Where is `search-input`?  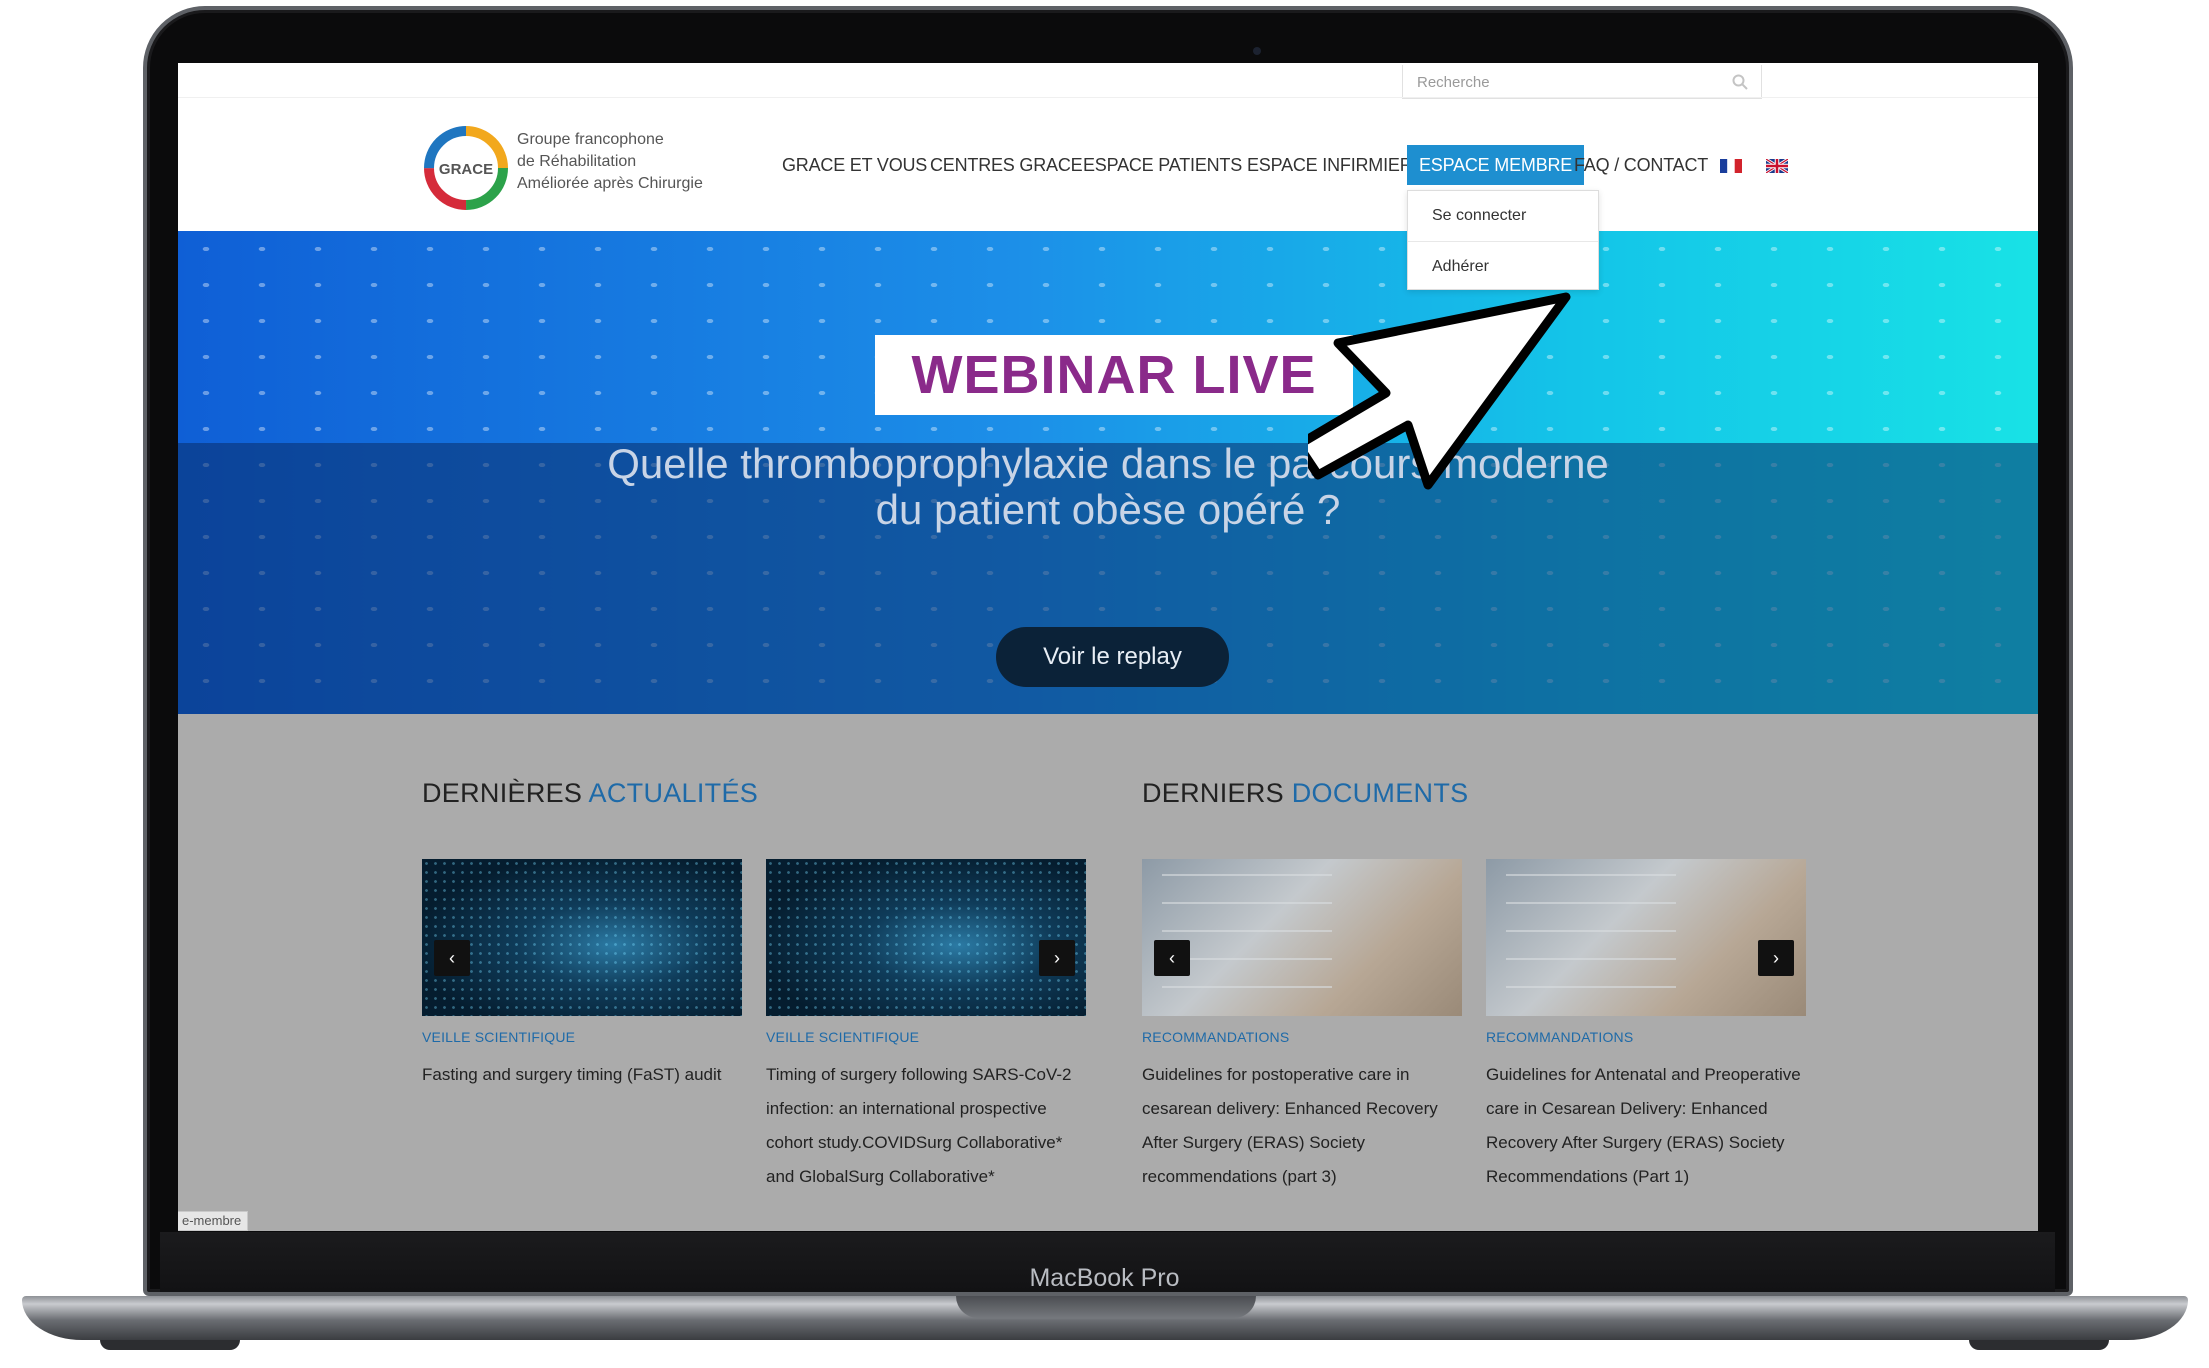
search-input is located at coordinates (1567, 82).